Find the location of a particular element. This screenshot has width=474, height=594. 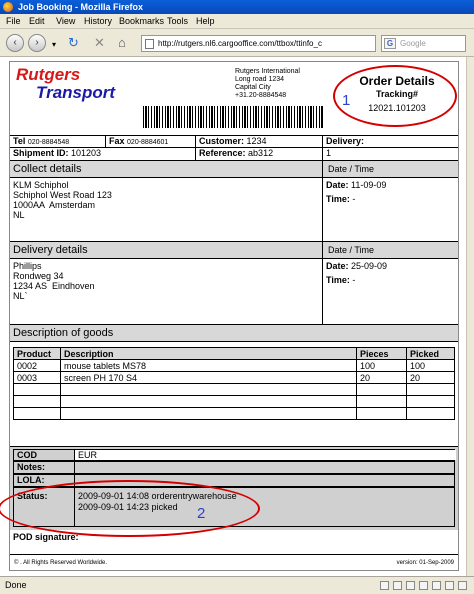

col-product: Product is located at coordinates (37, 353).